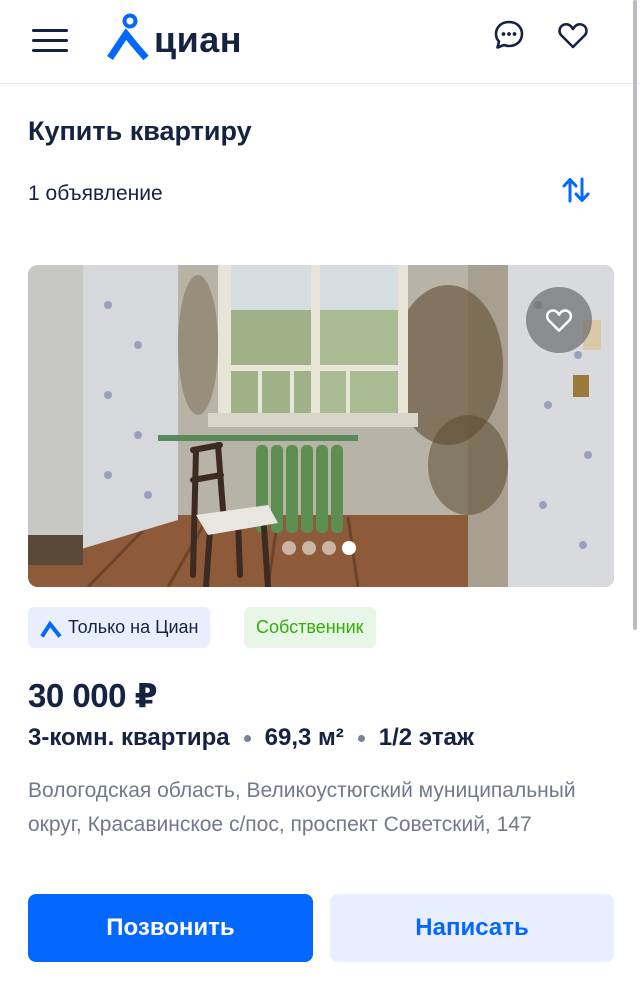 This screenshot has height=991, width=640. What do you see at coordinates (93, 695) in the screenshot?
I see `listing-price: 30 000 ₽` at bounding box center [93, 695].